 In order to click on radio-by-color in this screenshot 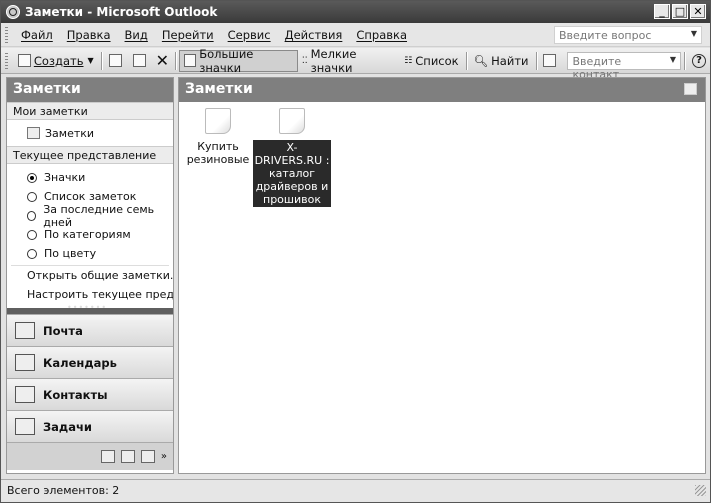, I will do `click(32, 253)`.